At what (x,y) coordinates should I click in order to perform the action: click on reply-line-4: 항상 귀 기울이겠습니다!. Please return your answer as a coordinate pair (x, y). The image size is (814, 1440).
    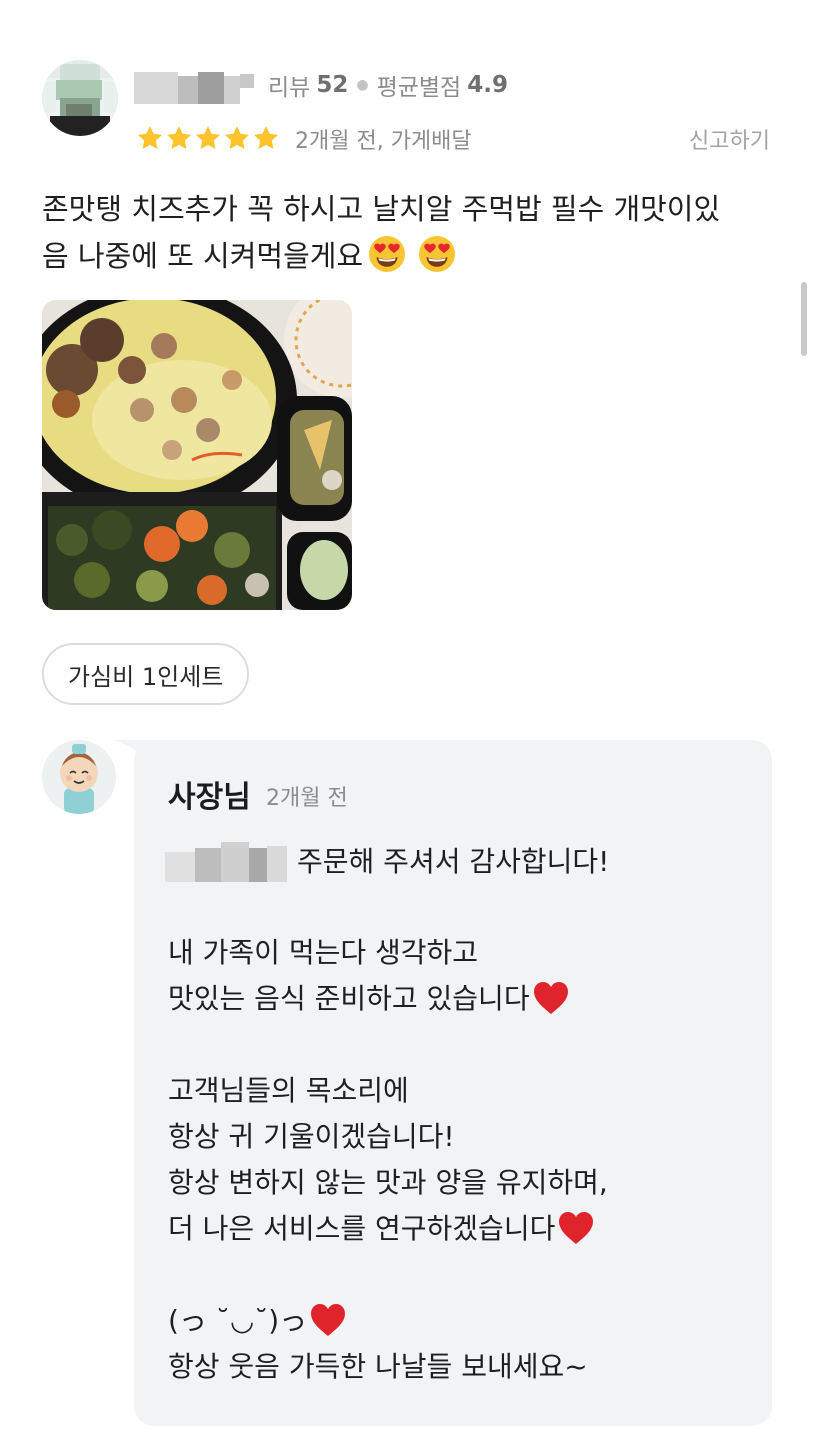
    Looking at the image, I should click on (311, 1136).